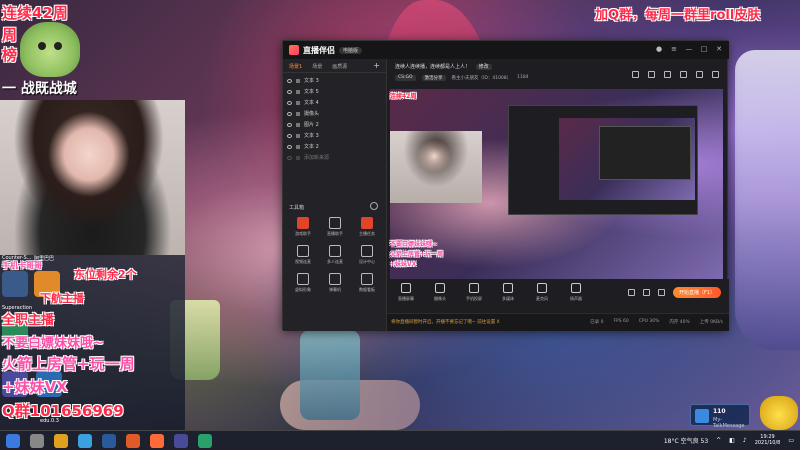 The height and width of the screenshot is (450, 800). What do you see at coordinates (205, 441) in the screenshot?
I see `wechat-icon` at bounding box center [205, 441].